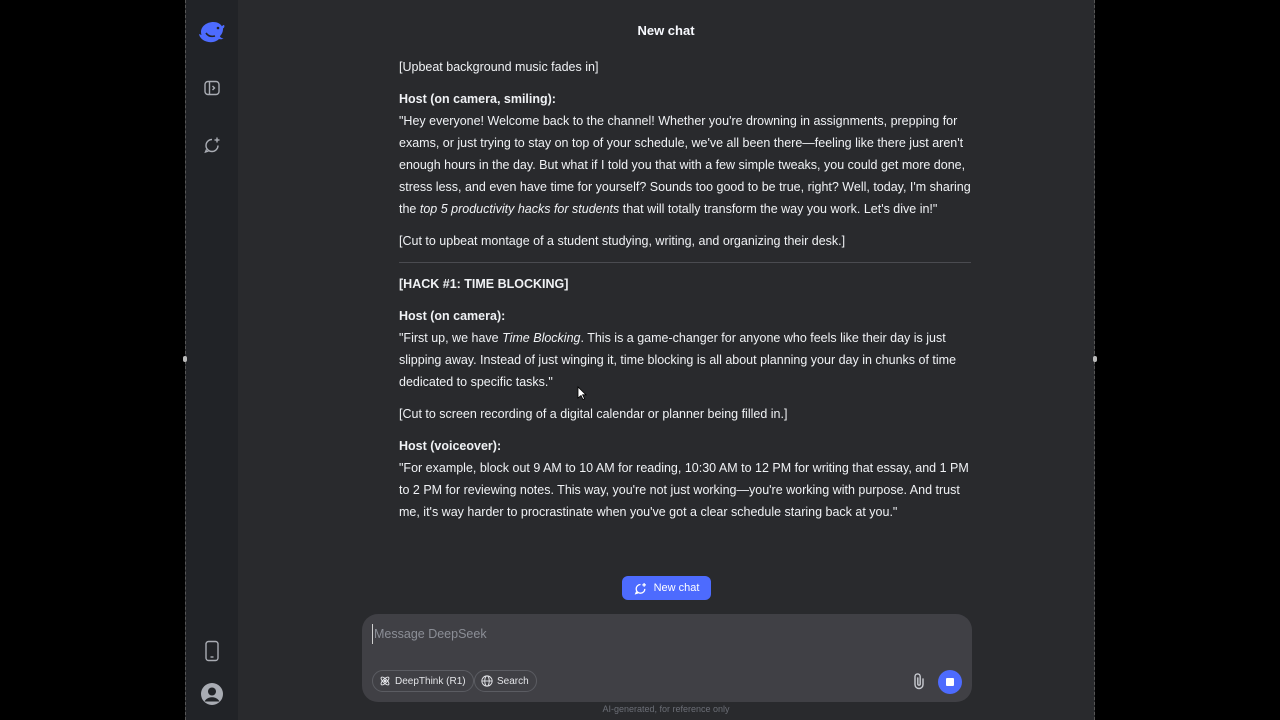  What do you see at coordinates (212, 651) in the screenshot?
I see `mobile-app-icon` at bounding box center [212, 651].